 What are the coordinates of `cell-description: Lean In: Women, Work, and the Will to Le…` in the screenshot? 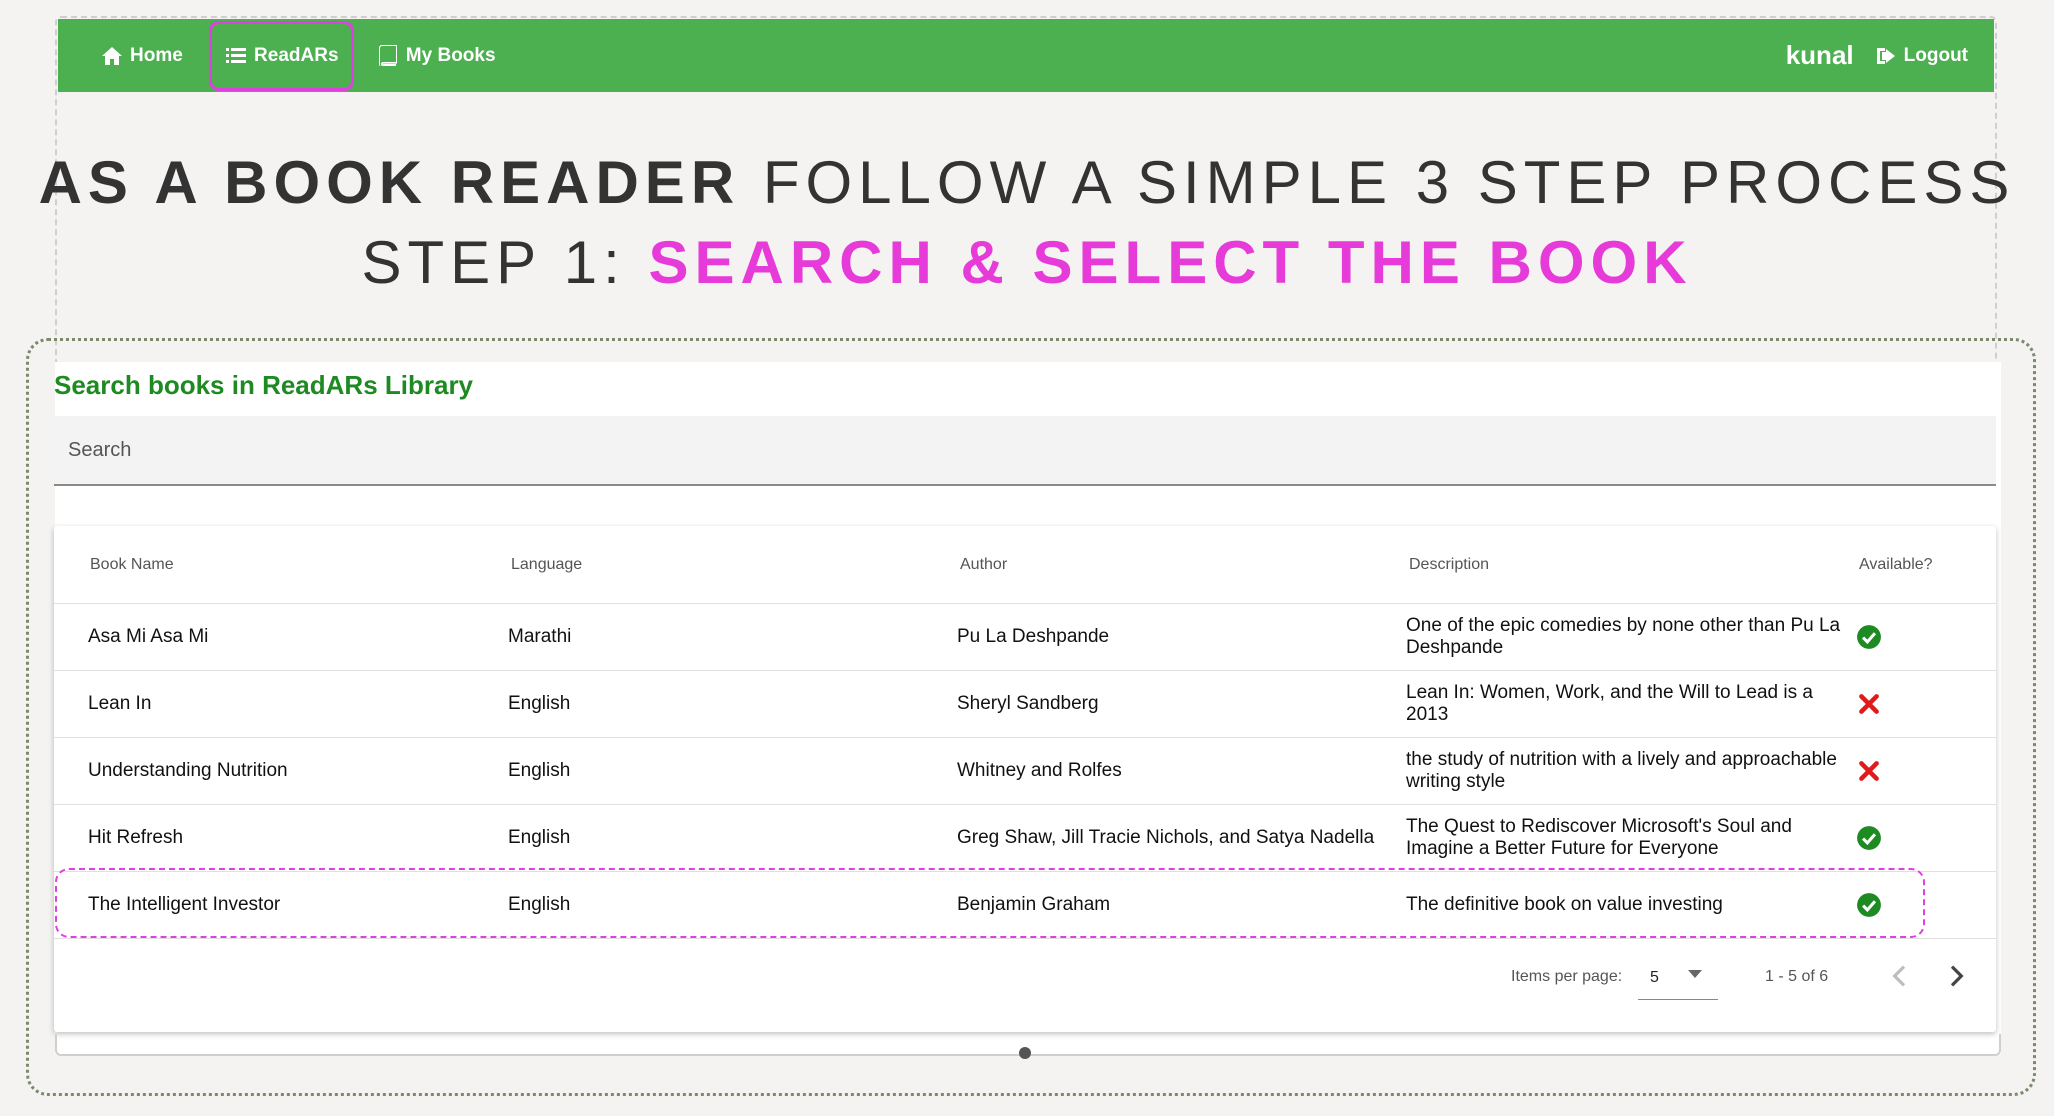 It's located at (1609, 703).